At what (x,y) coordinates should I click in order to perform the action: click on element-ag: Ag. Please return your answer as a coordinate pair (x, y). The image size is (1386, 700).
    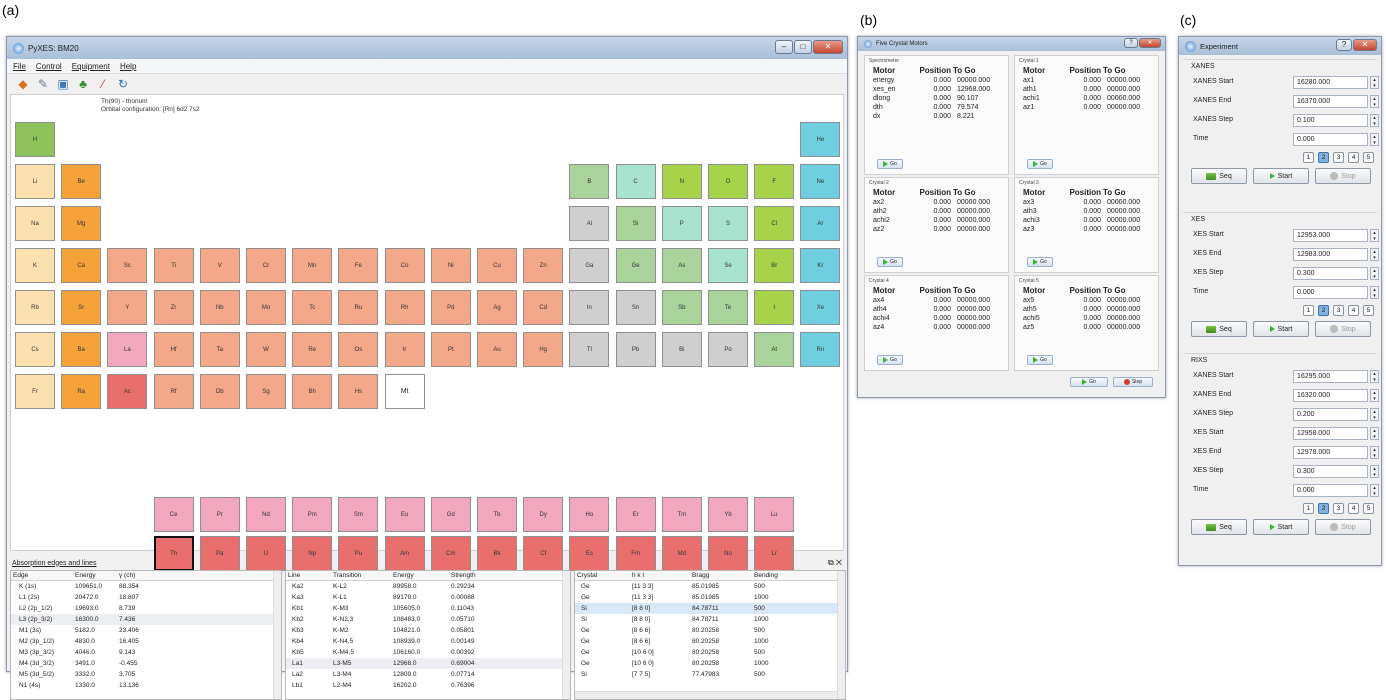
    Looking at the image, I should click on (497, 307).